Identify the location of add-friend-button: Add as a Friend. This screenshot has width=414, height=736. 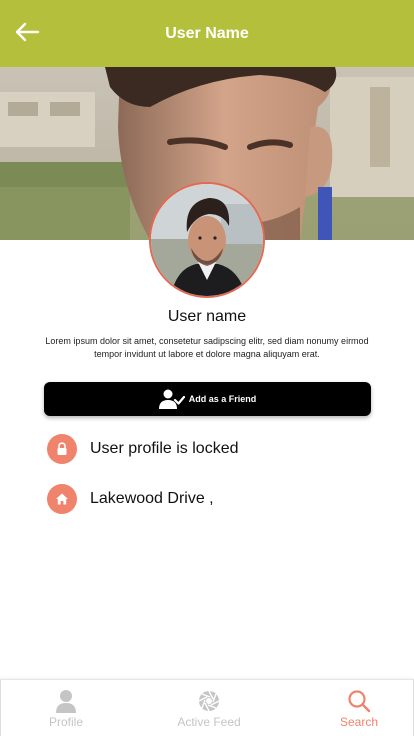
(207, 399).